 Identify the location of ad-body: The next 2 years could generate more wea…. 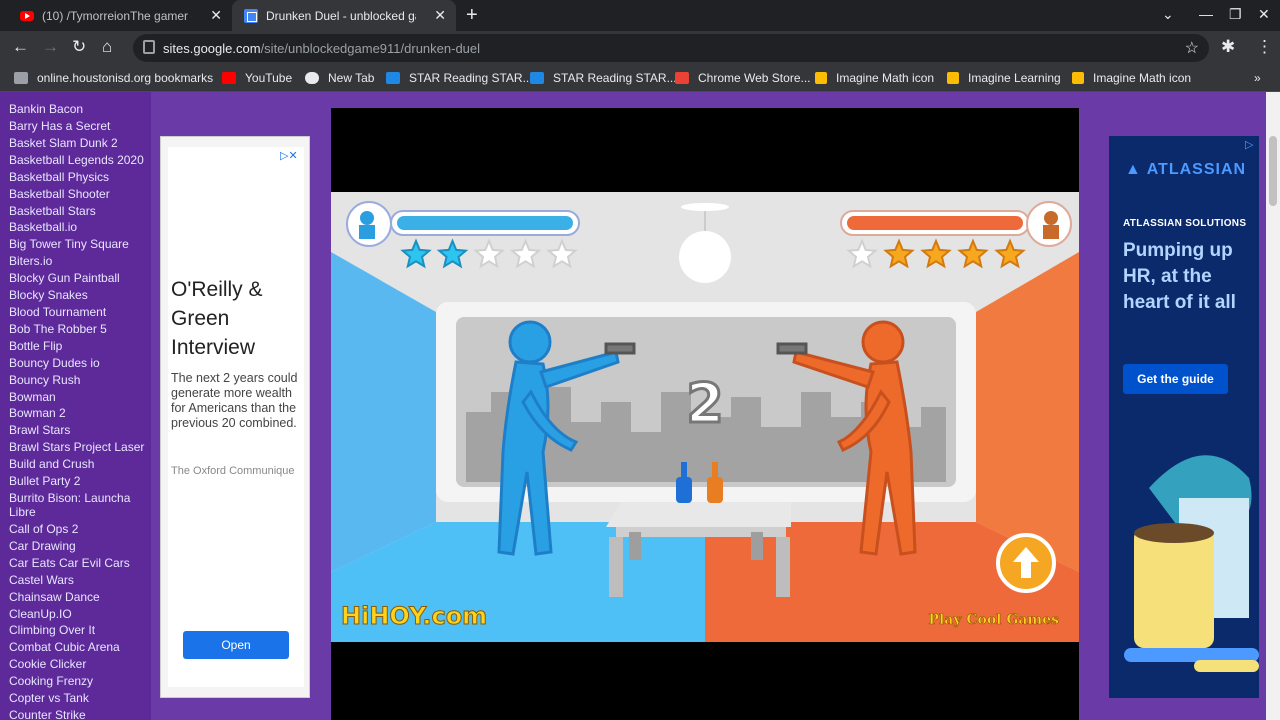
(234, 400).